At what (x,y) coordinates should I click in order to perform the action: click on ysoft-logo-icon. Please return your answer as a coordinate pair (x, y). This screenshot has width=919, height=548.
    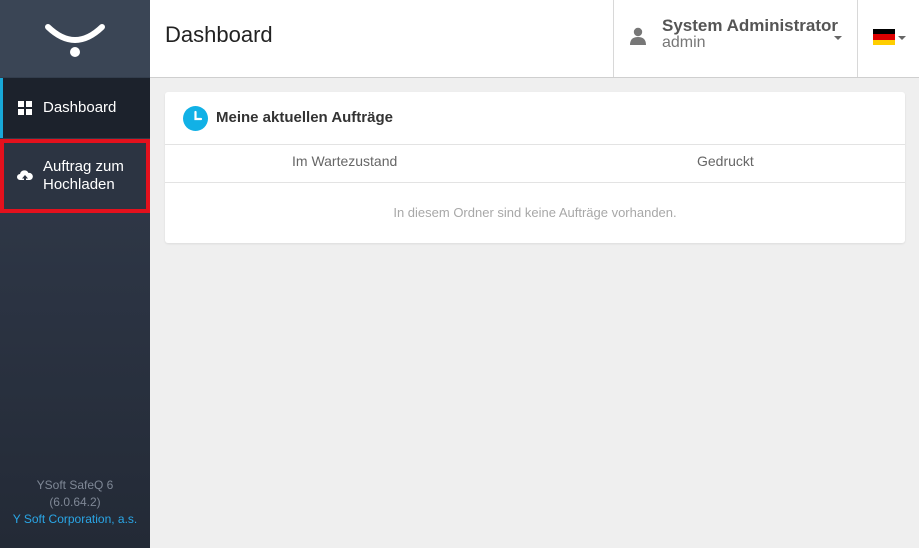
    Looking at the image, I should click on (75, 40).